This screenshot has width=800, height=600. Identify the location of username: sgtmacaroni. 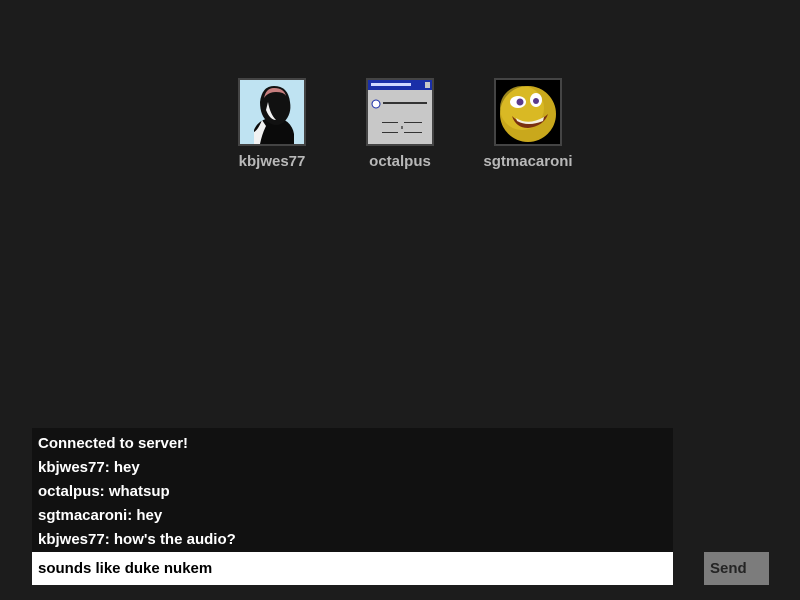
(528, 161).